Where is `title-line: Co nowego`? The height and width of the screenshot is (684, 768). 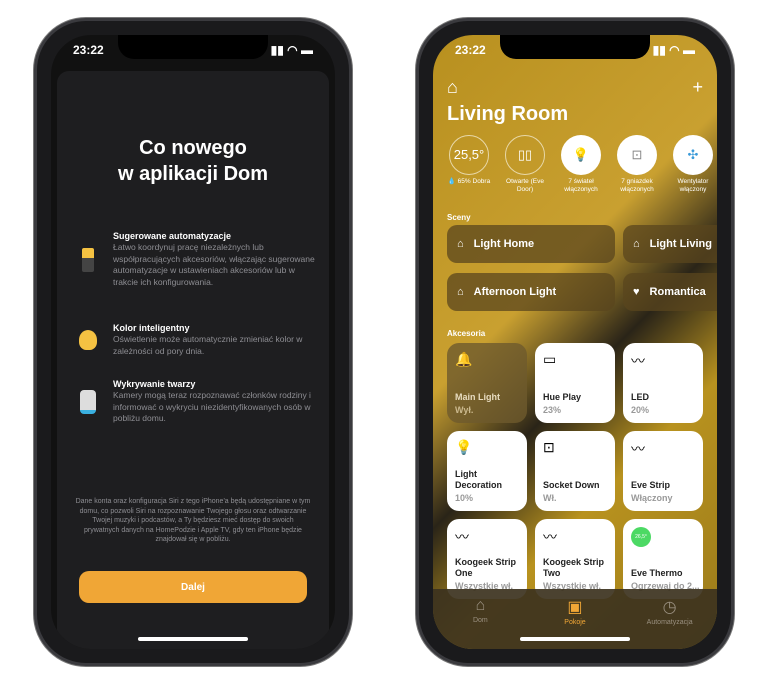 title-line: Co nowego is located at coordinates (193, 148).